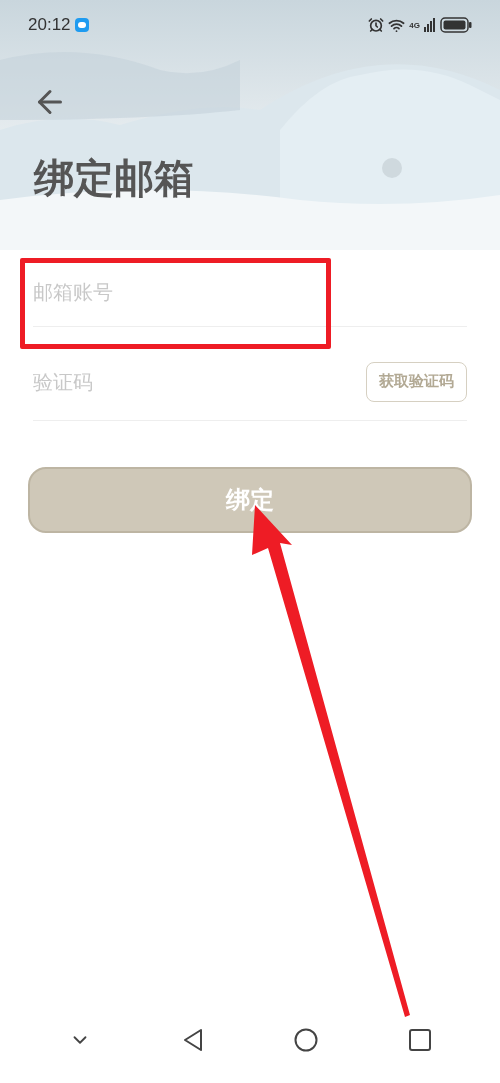  I want to click on signal-icon, so click(430, 25).